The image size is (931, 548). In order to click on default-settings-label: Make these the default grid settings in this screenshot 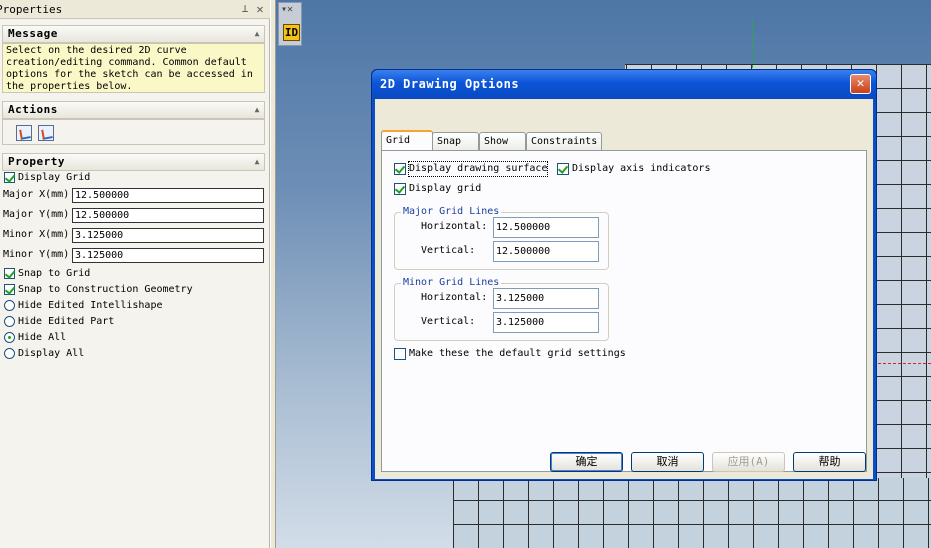, I will do `click(517, 353)`.